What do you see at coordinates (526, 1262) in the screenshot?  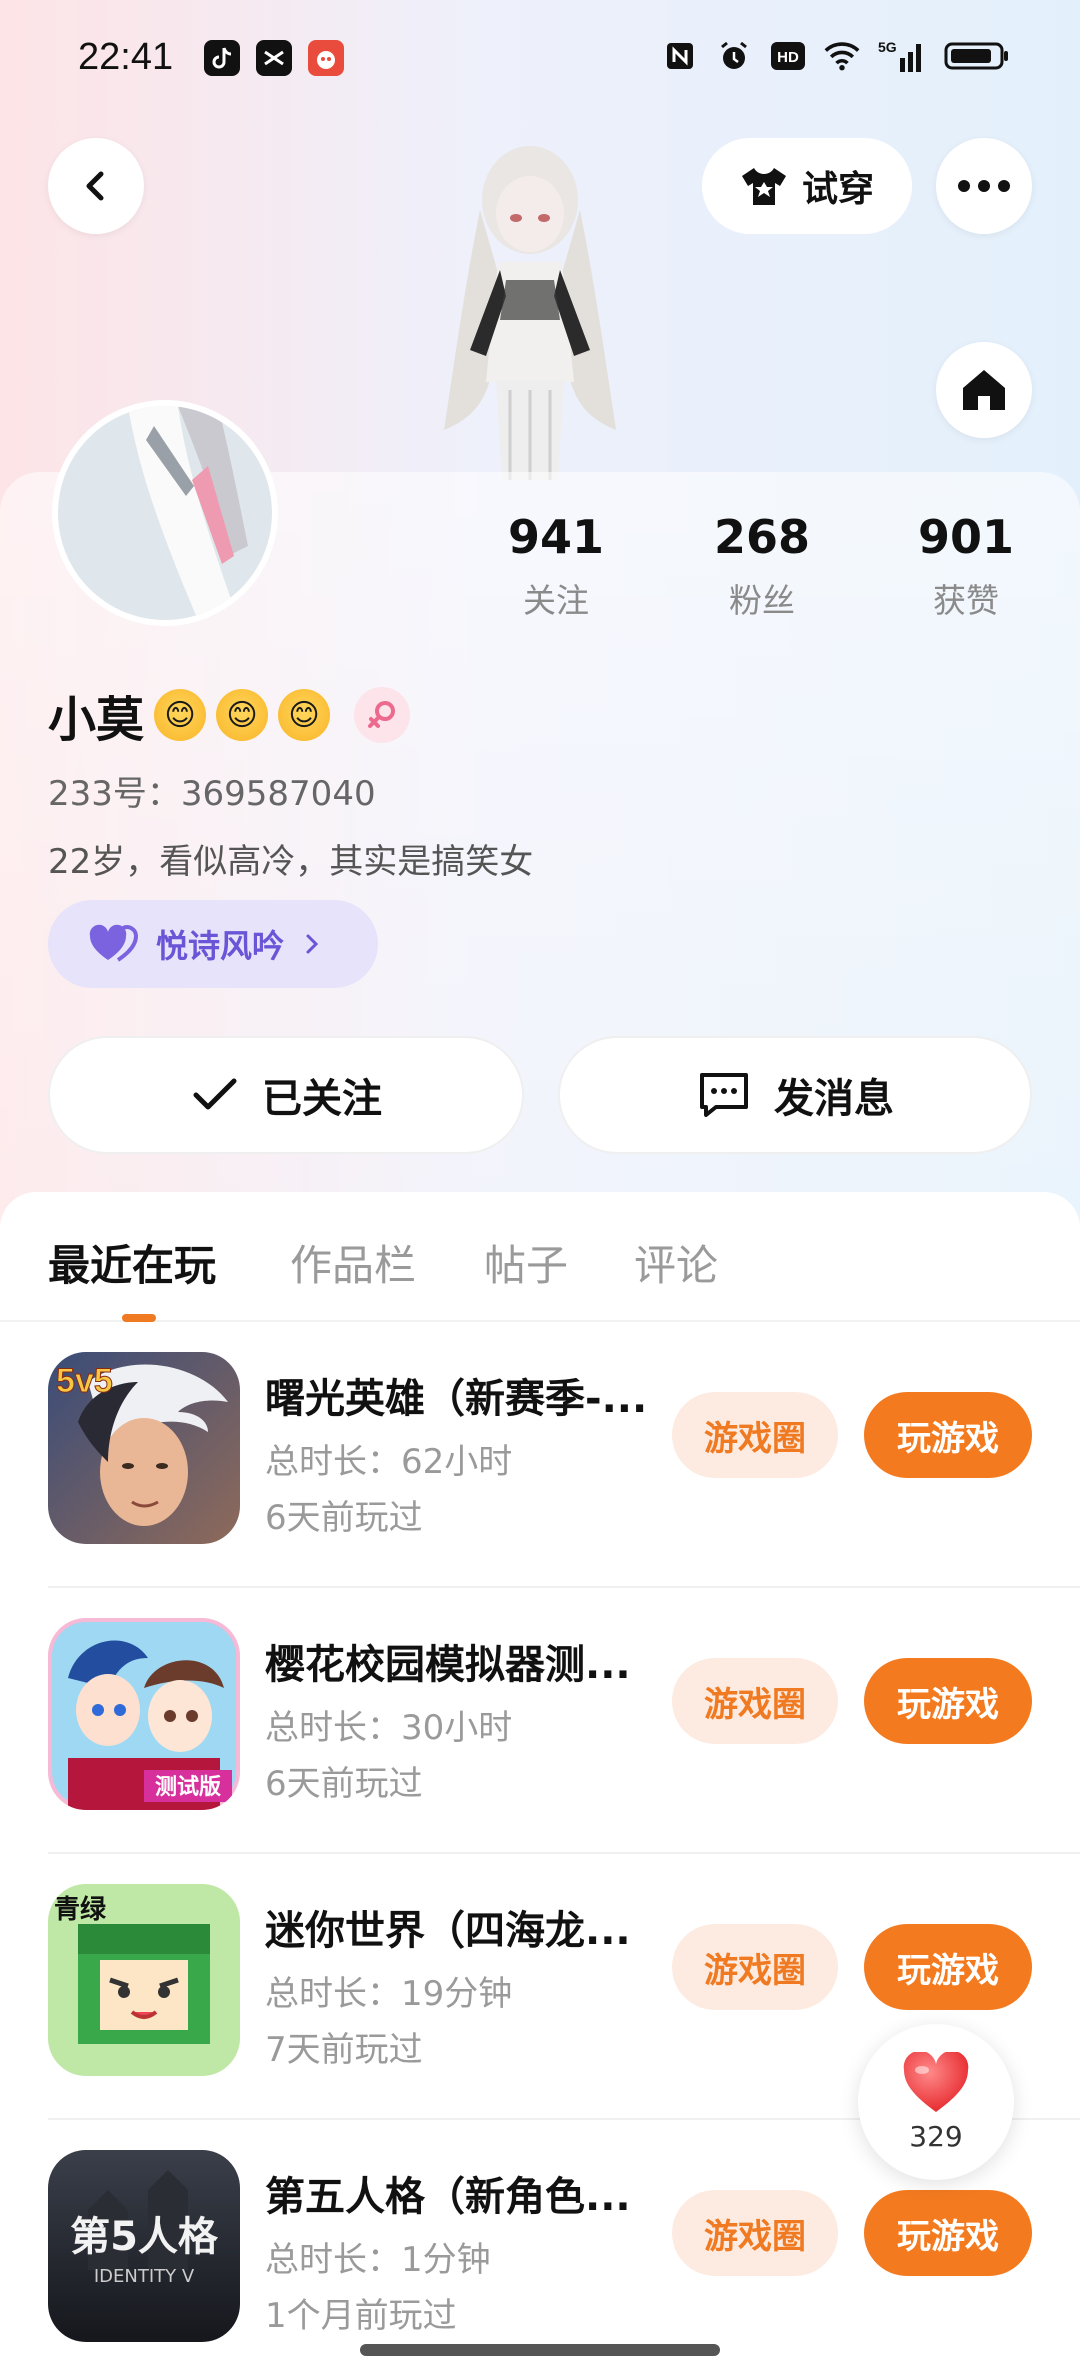 I see `tab-posts: 帖子` at bounding box center [526, 1262].